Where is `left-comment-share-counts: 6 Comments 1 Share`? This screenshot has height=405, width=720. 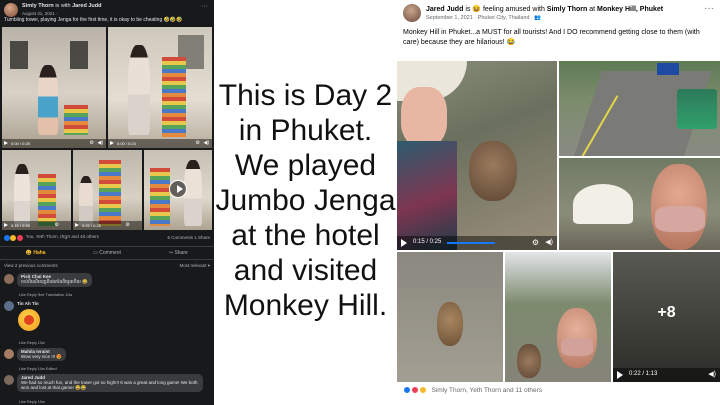
left-comment-share-counts: 6 Comments 1 Share is located at coordinates (188, 237).